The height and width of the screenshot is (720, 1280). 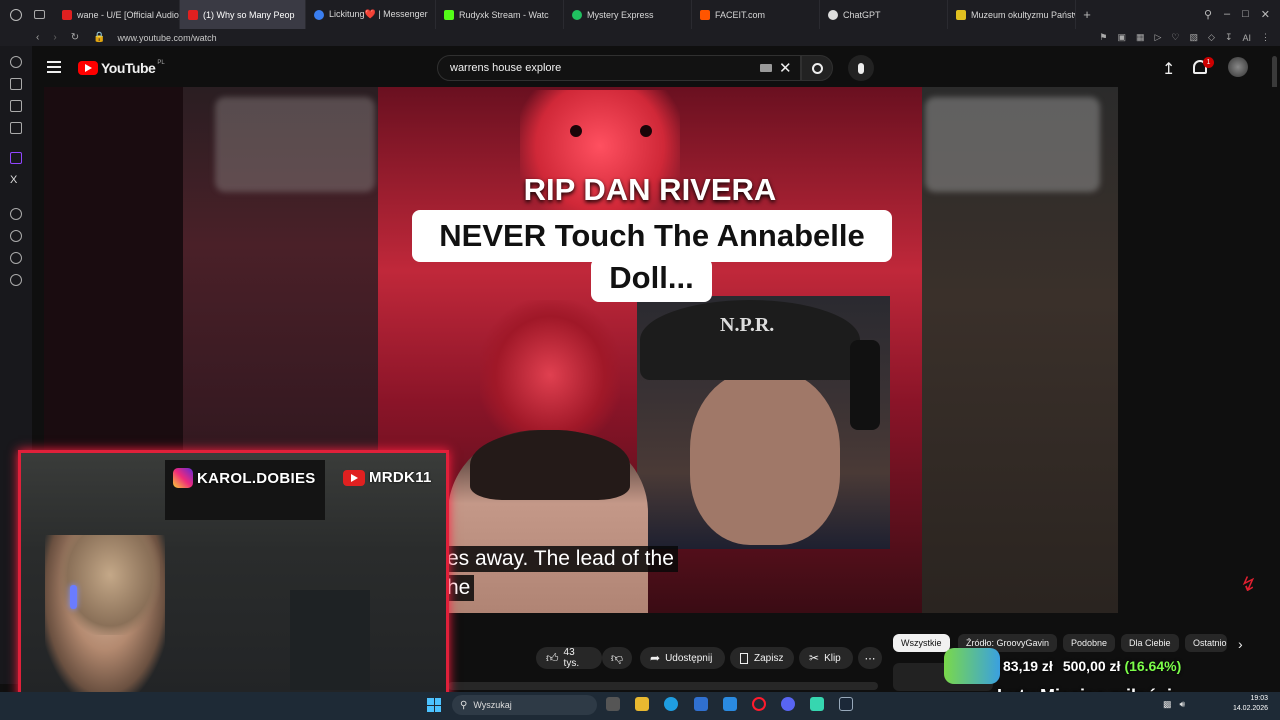 I want to click on chip-for-you: Dla Ciebie, so click(x=1150, y=643).